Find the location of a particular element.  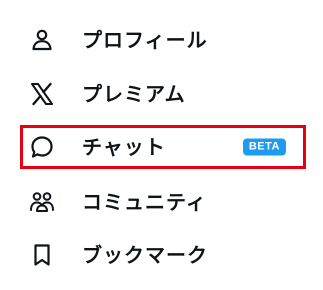

x-logo-icon is located at coordinates (42, 94).